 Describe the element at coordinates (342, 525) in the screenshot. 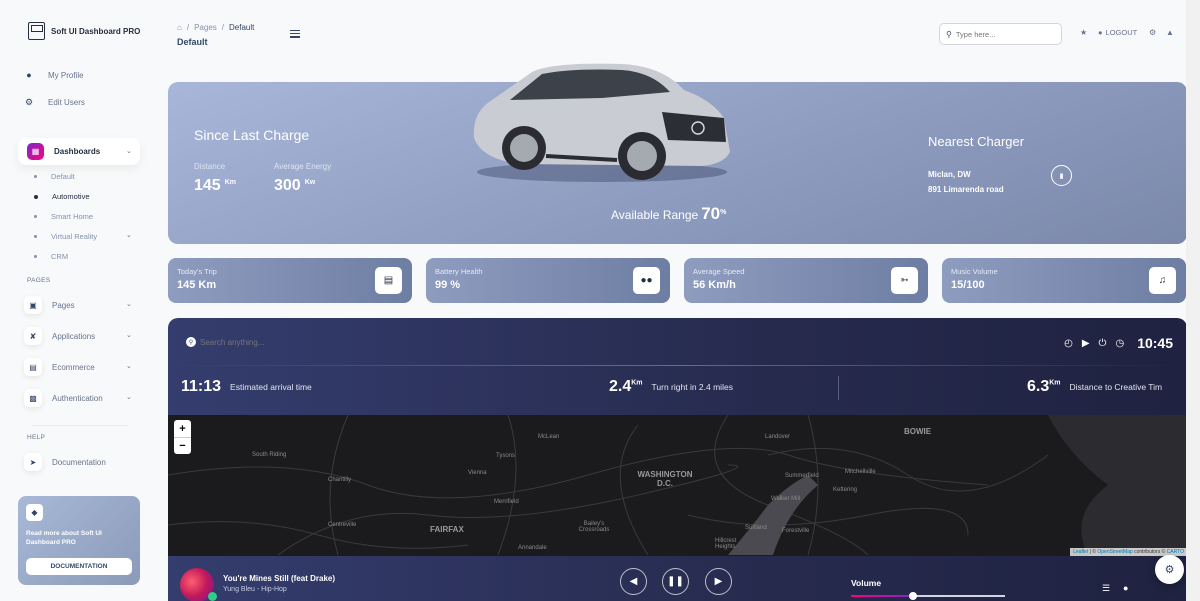

I see `map-label: Centreville` at that location.